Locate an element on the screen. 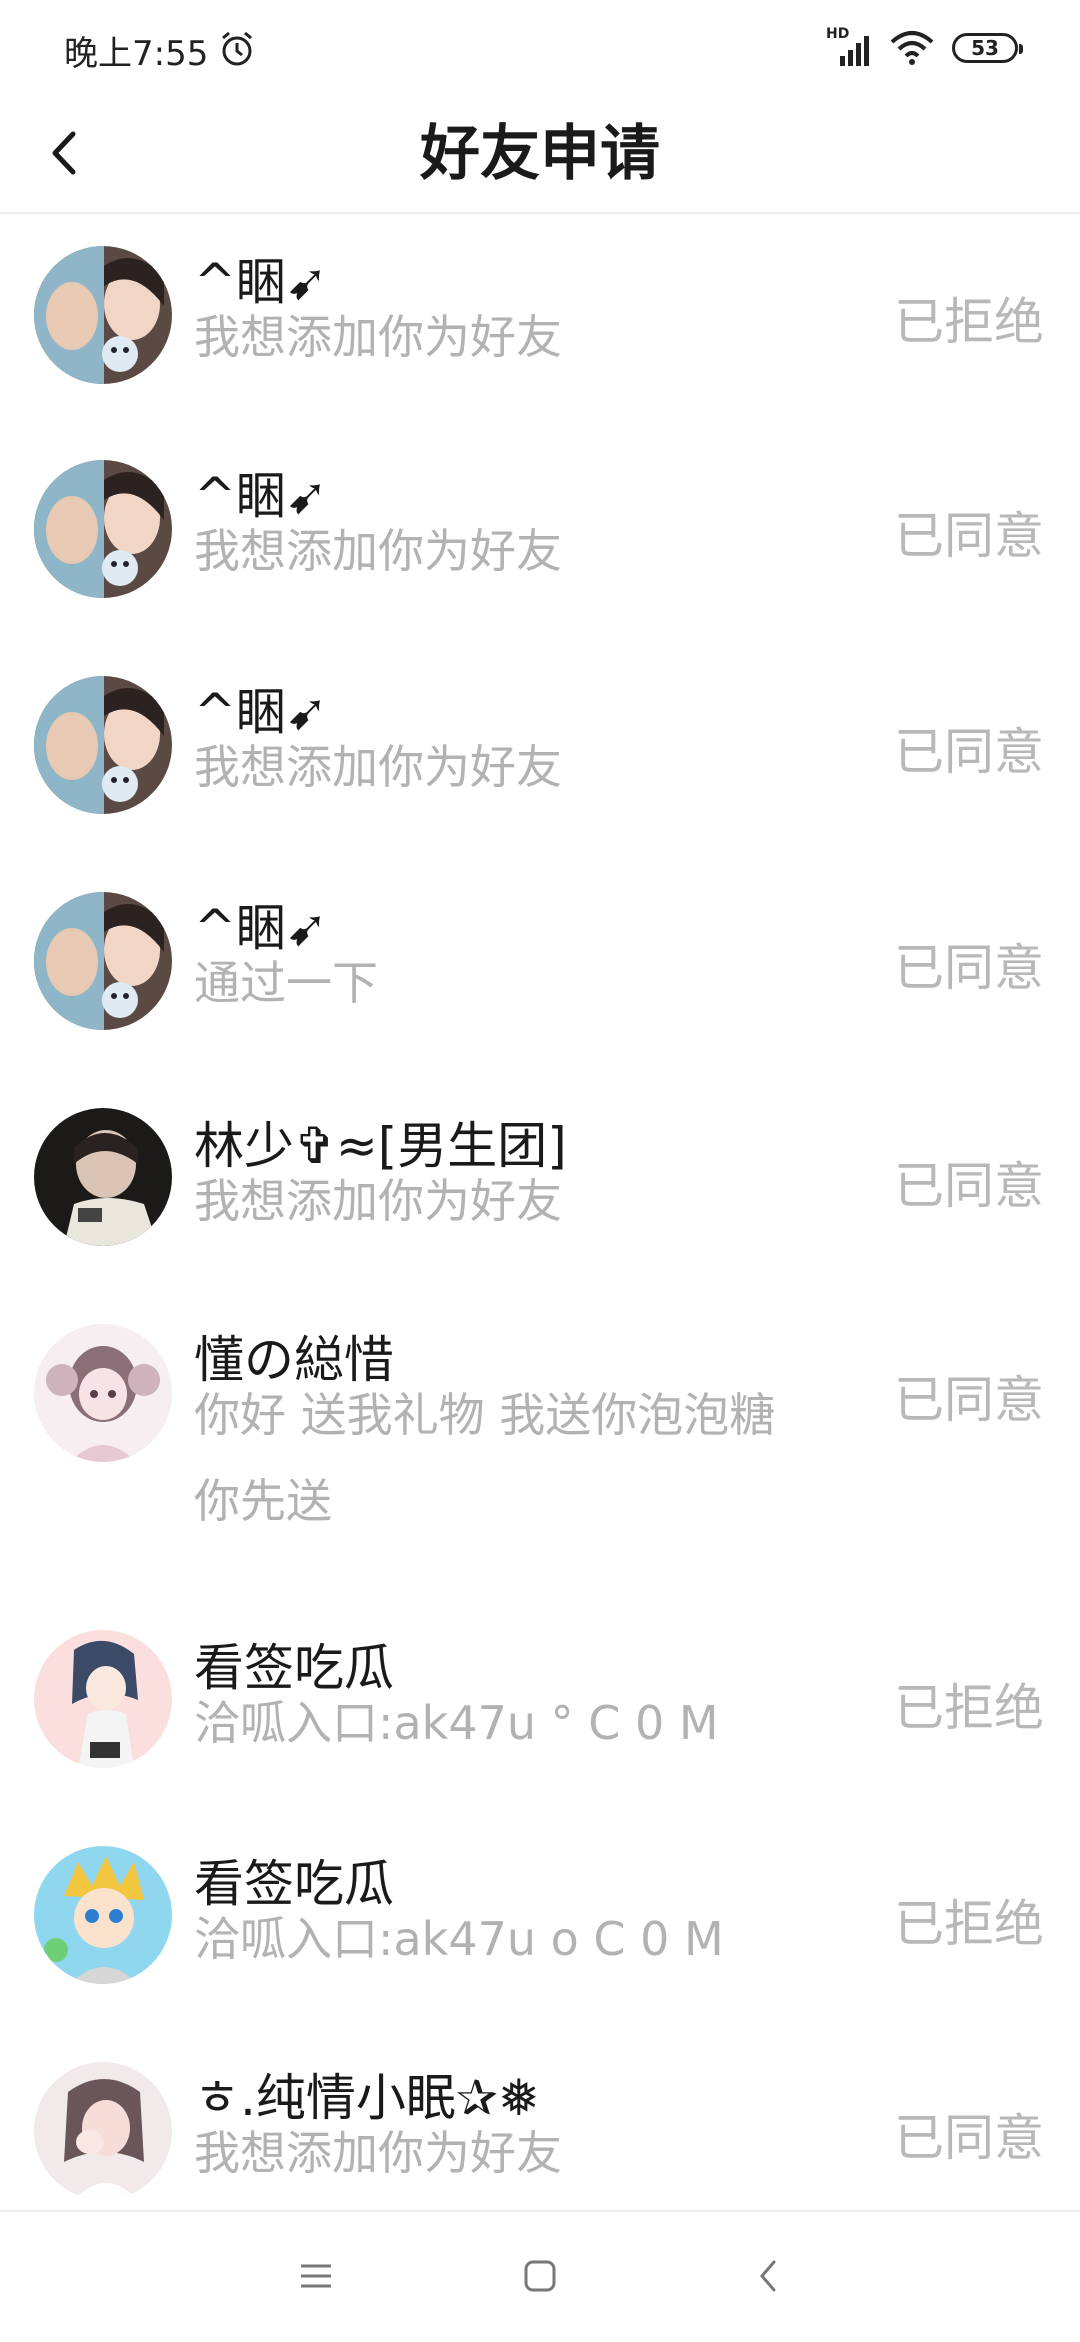  system-nav-bar is located at coordinates (540, 2276).